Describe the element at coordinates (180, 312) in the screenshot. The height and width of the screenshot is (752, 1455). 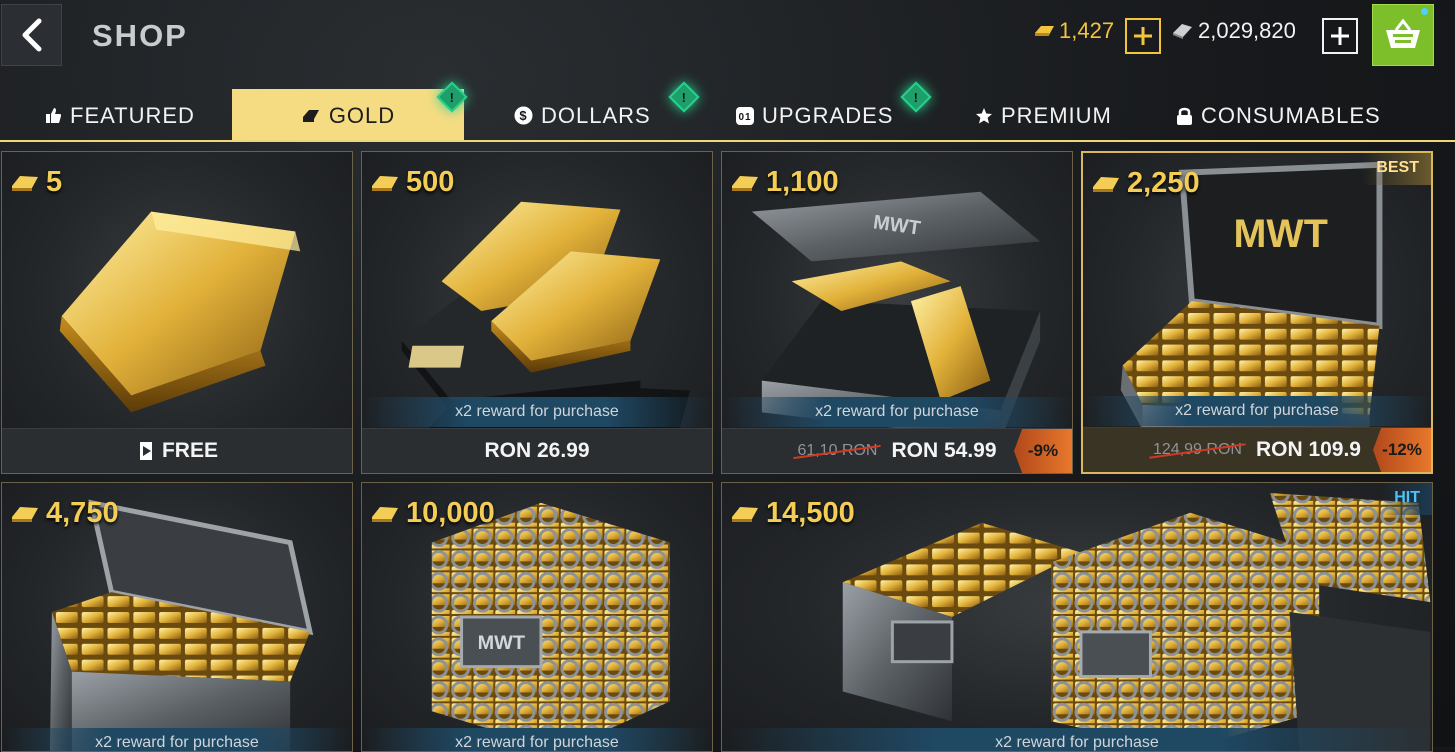
I see `gold-bar-image` at that location.